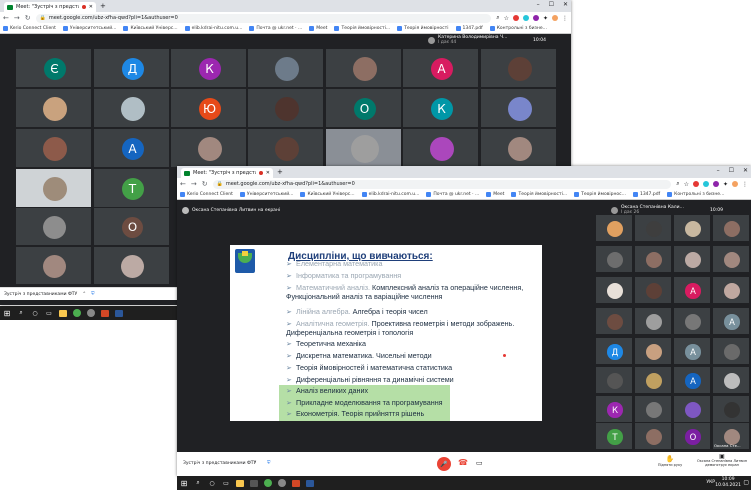 The width and height of the screenshot is (751, 490). What do you see at coordinates (423, 28) in the screenshot?
I see `bookmark-item: Теорія ймовірності` at bounding box center [423, 28].